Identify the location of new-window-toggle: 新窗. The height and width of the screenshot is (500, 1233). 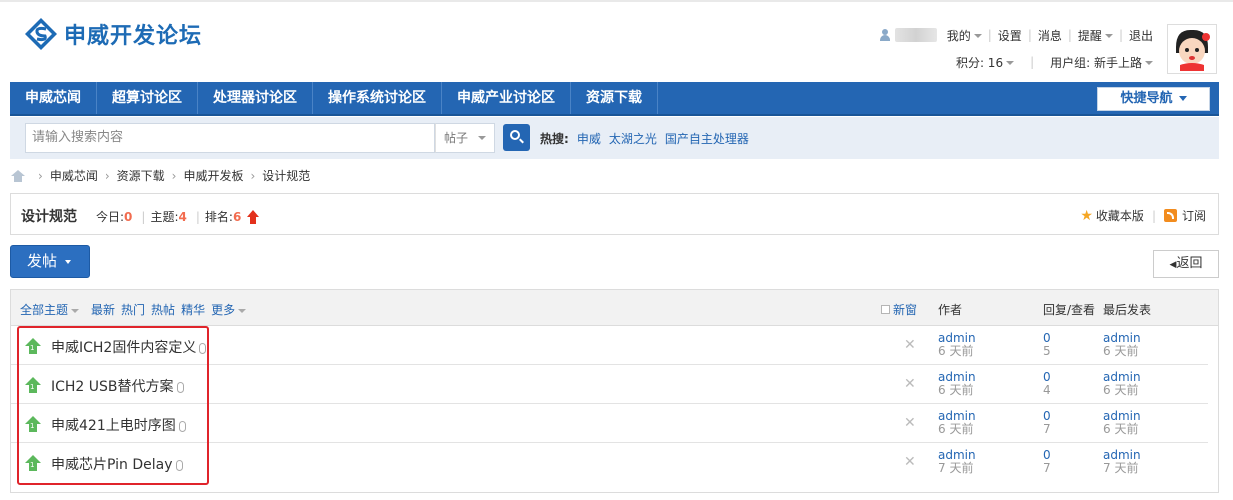
(899, 309).